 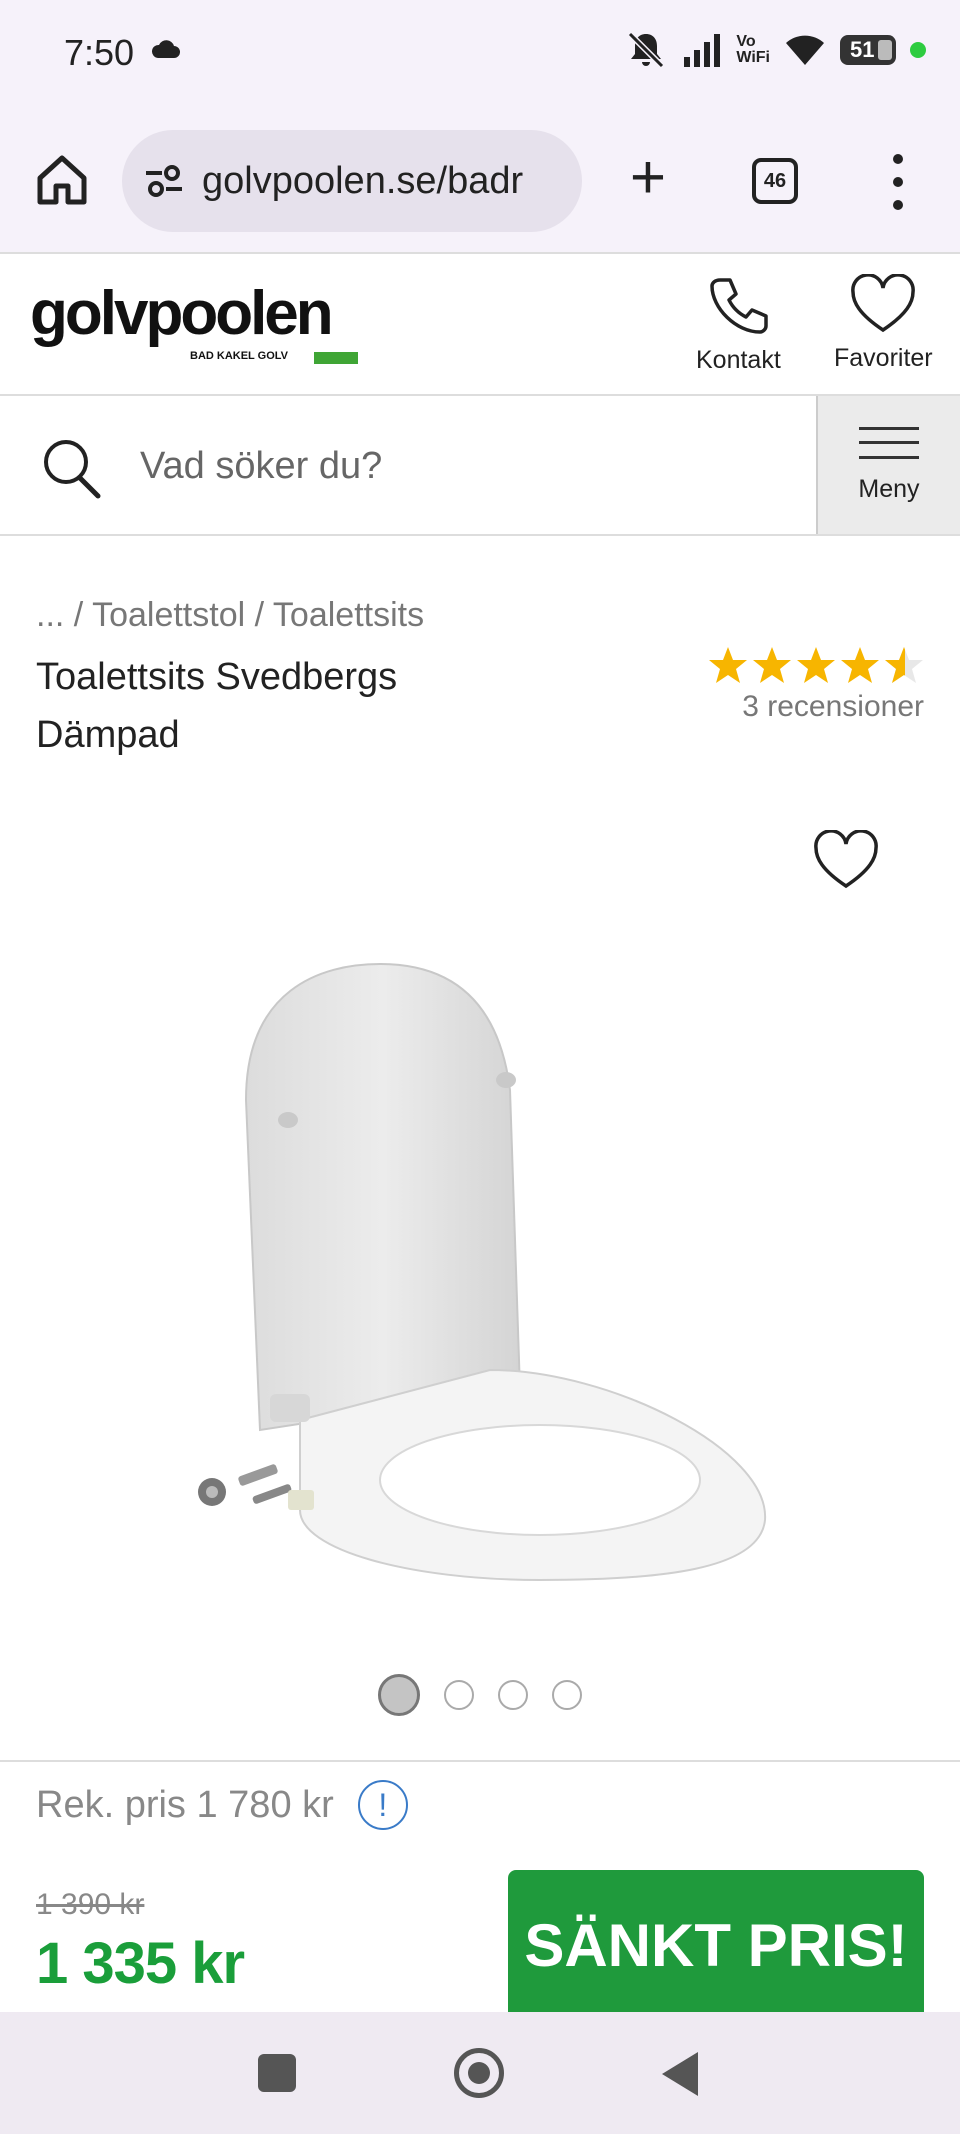 What do you see at coordinates (348, 615) in the screenshot?
I see `breadcrumb-item: Toalettsits` at bounding box center [348, 615].